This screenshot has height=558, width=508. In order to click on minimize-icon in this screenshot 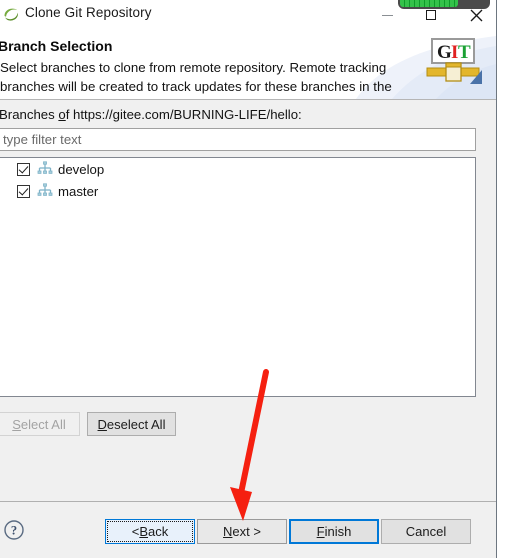, I will do `click(387, 15)`.